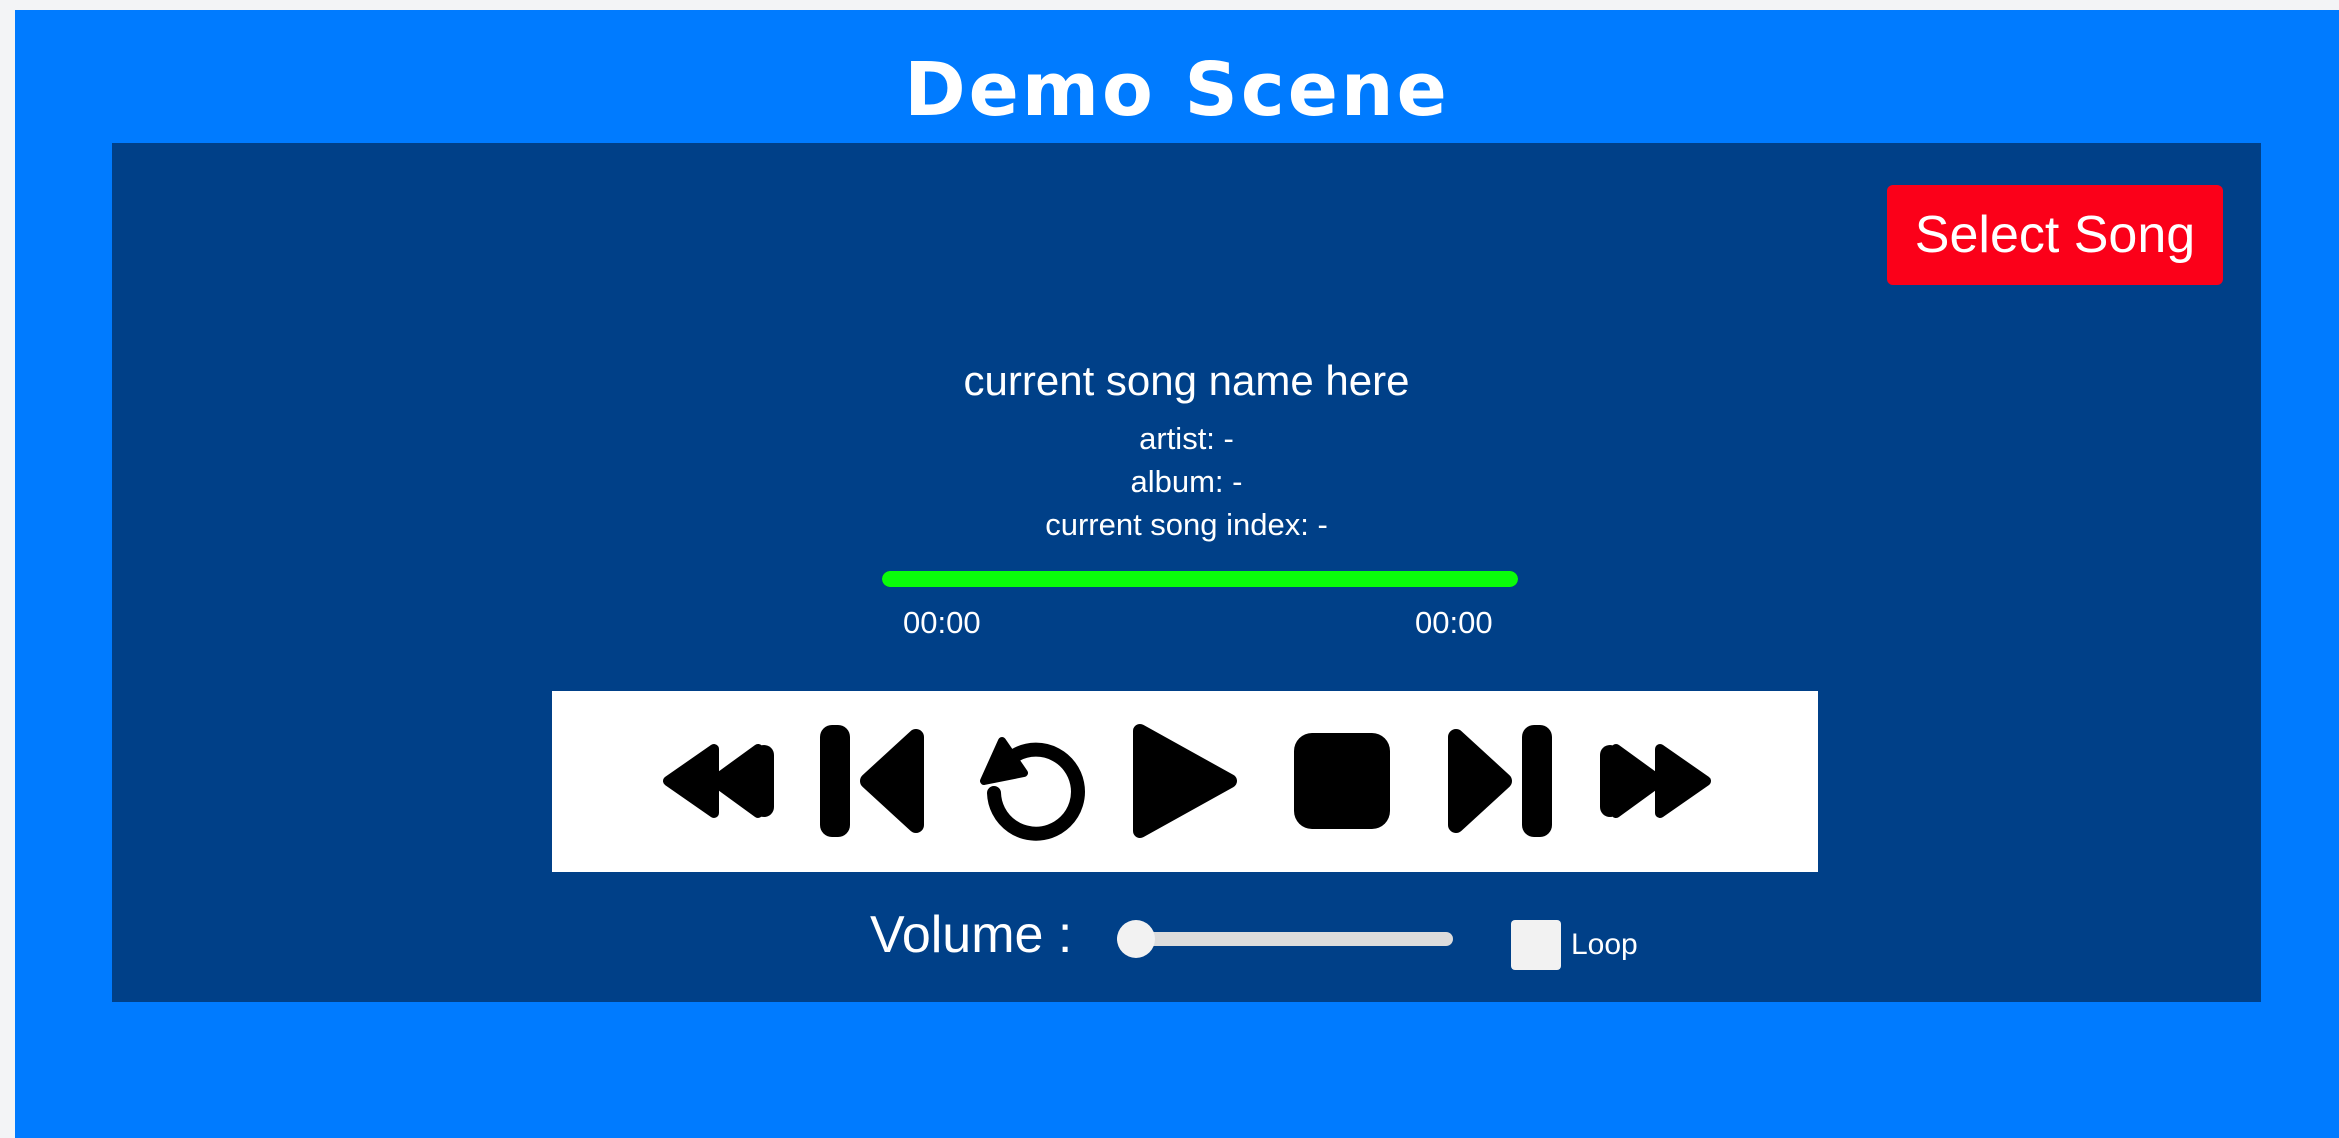  What do you see at coordinates (971, 935) in the screenshot?
I see `volume-label: Volume :` at bounding box center [971, 935].